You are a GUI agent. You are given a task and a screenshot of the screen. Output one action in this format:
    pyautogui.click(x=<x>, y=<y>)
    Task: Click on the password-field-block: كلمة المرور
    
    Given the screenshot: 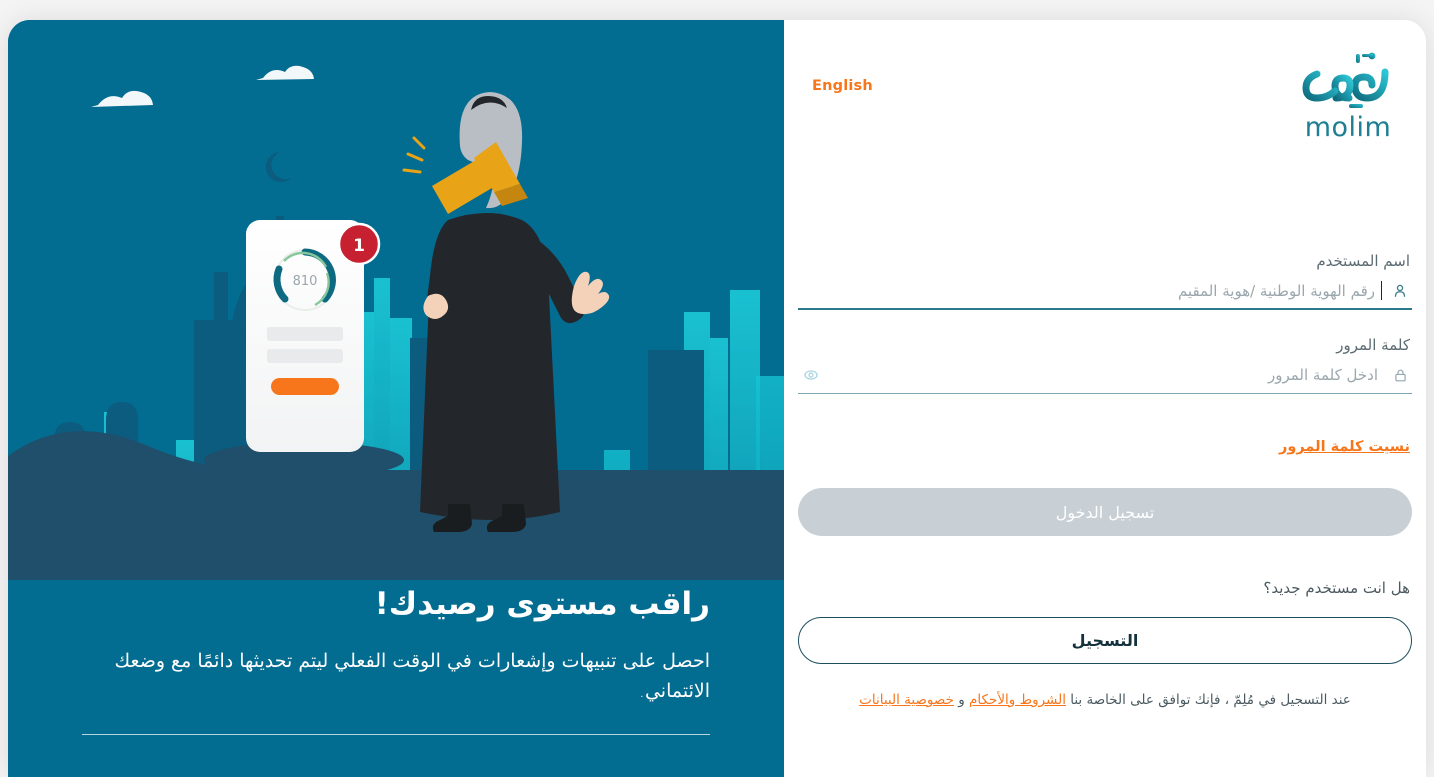 What is the action you would take?
    pyautogui.click(x=1105, y=365)
    